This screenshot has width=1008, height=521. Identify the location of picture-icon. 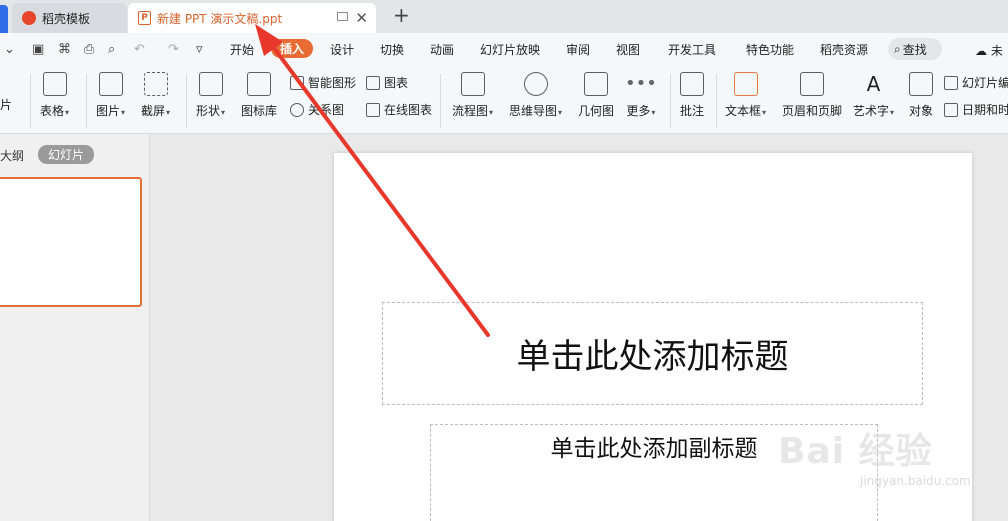
(110, 84).